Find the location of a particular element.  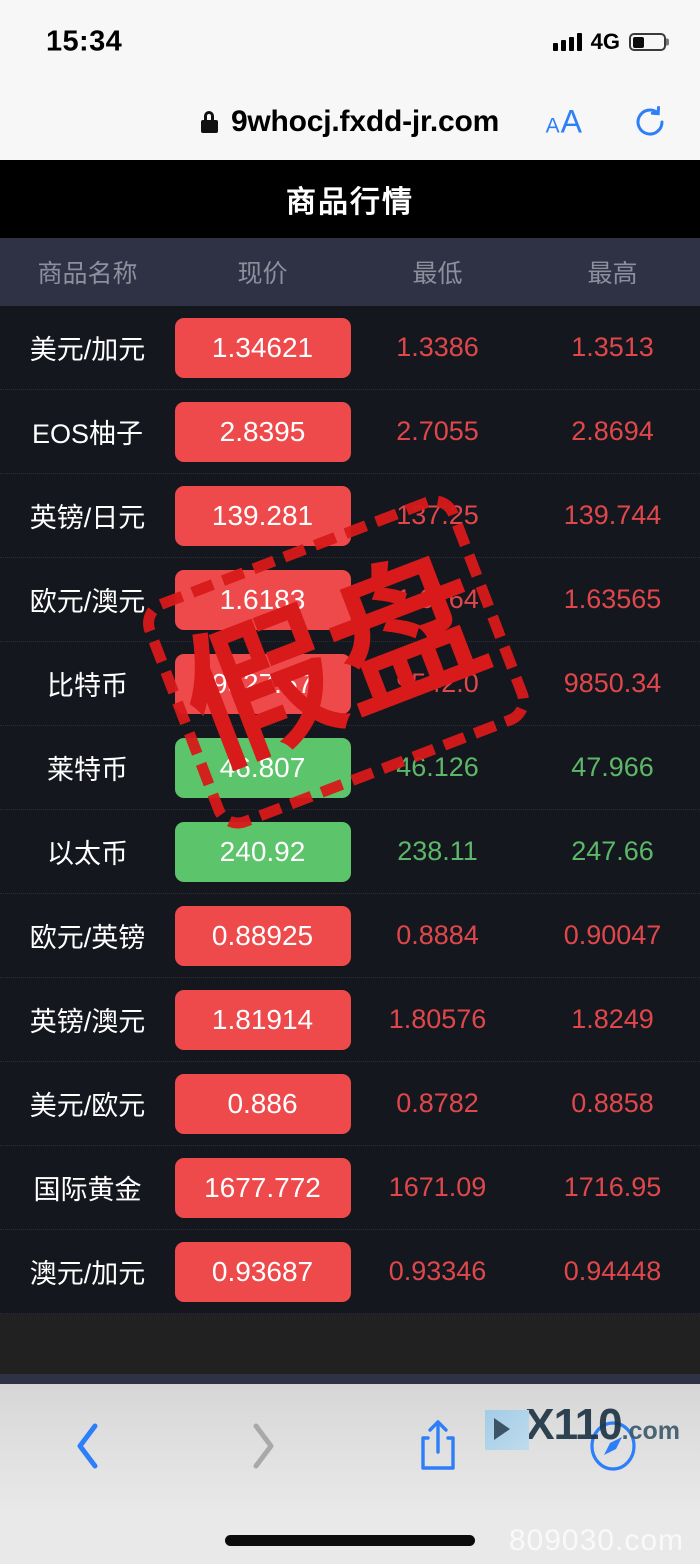

table-row: 英镑/澳元 1.81914 1.80576 1.8249 is located at coordinates (350, 1020).